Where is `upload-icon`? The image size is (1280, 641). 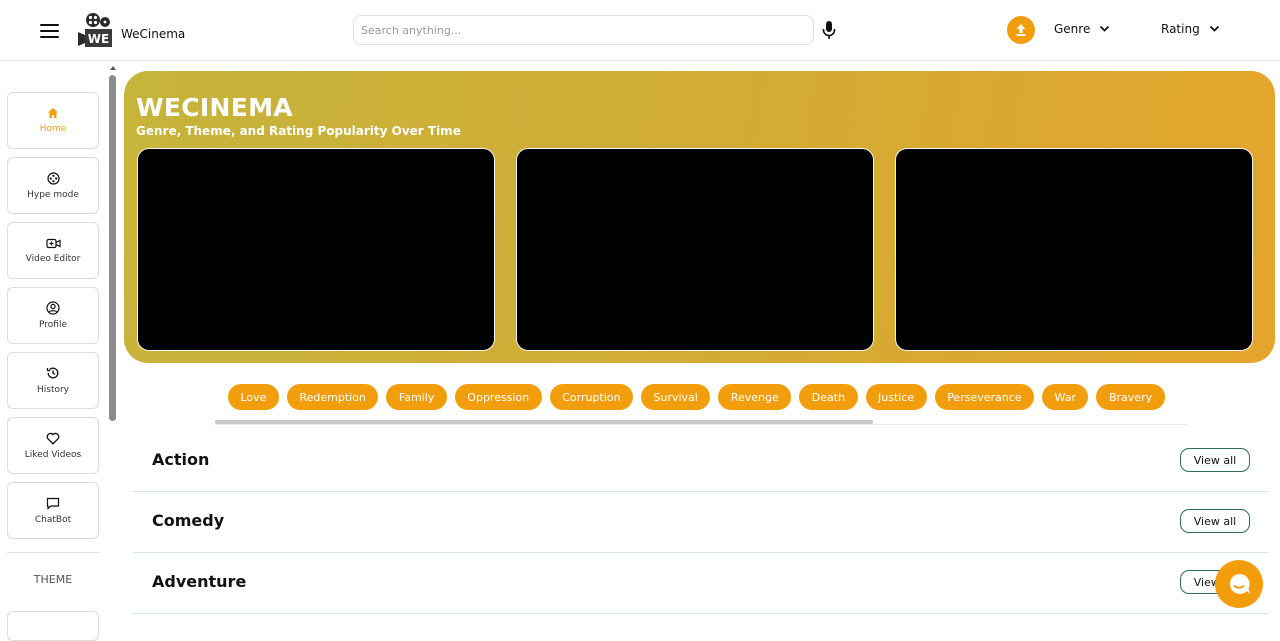
upload-icon is located at coordinates (1021, 30).